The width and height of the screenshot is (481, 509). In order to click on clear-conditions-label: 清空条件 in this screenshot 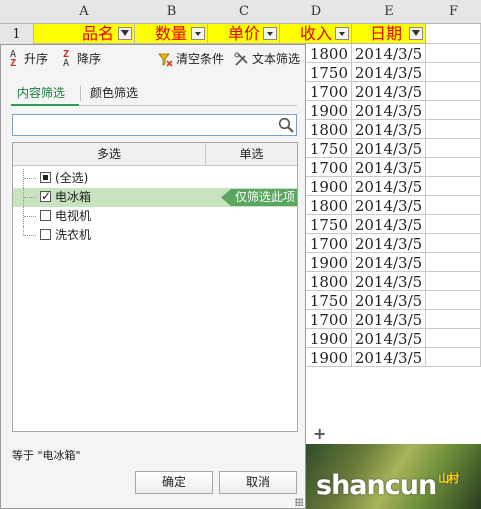, I will do `click(200, 59)`.